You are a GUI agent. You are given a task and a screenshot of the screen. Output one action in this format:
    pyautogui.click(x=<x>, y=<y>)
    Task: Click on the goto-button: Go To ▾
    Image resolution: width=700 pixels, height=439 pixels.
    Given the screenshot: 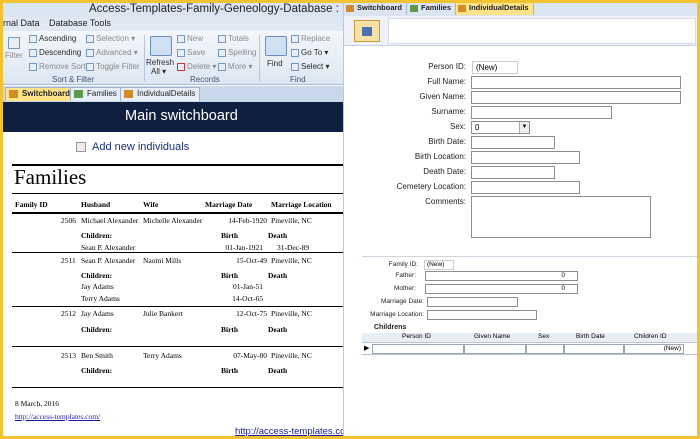 What is the action you would take?
    pyautogui.click(x=309, y=52)
    